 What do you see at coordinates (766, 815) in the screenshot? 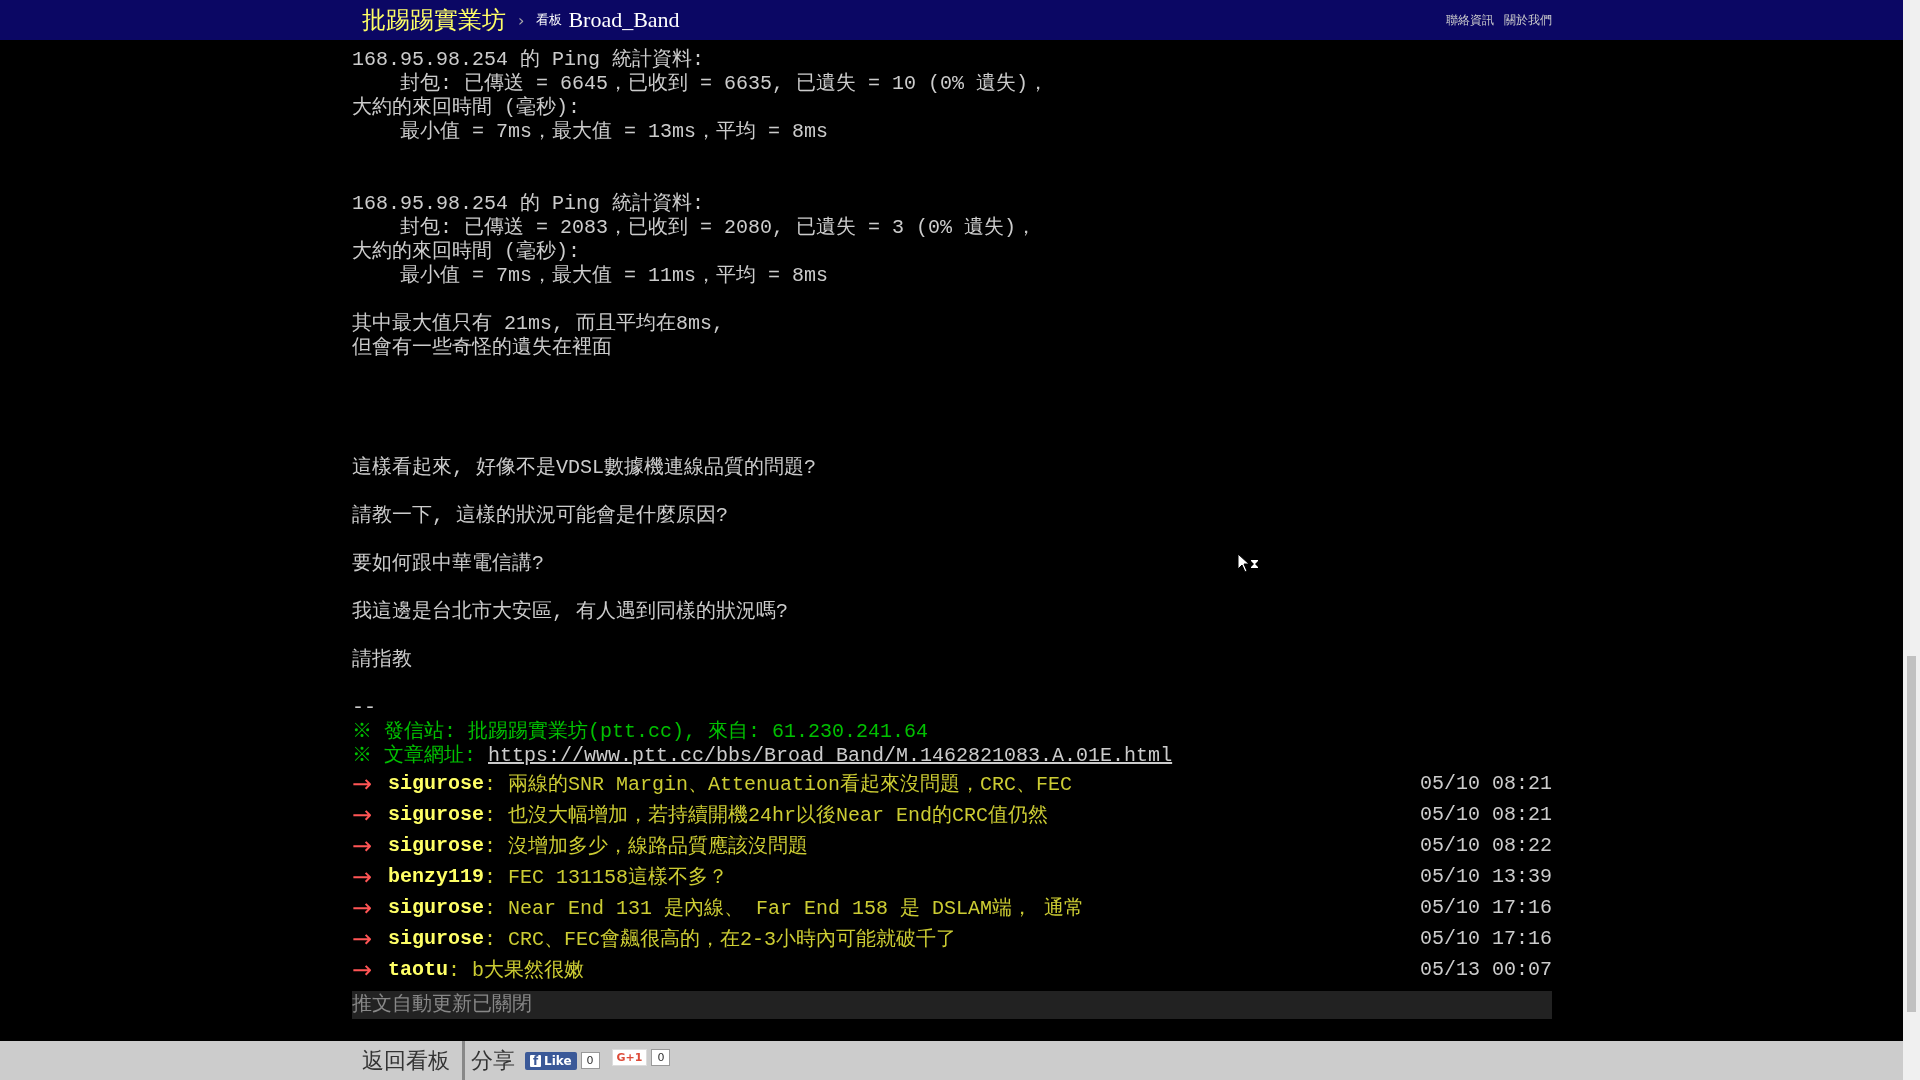
I see `push-content: : 也沒大幅增加，若持續開機24hr以後Near End的CRC值仍然` at bounding box center [766, 815].